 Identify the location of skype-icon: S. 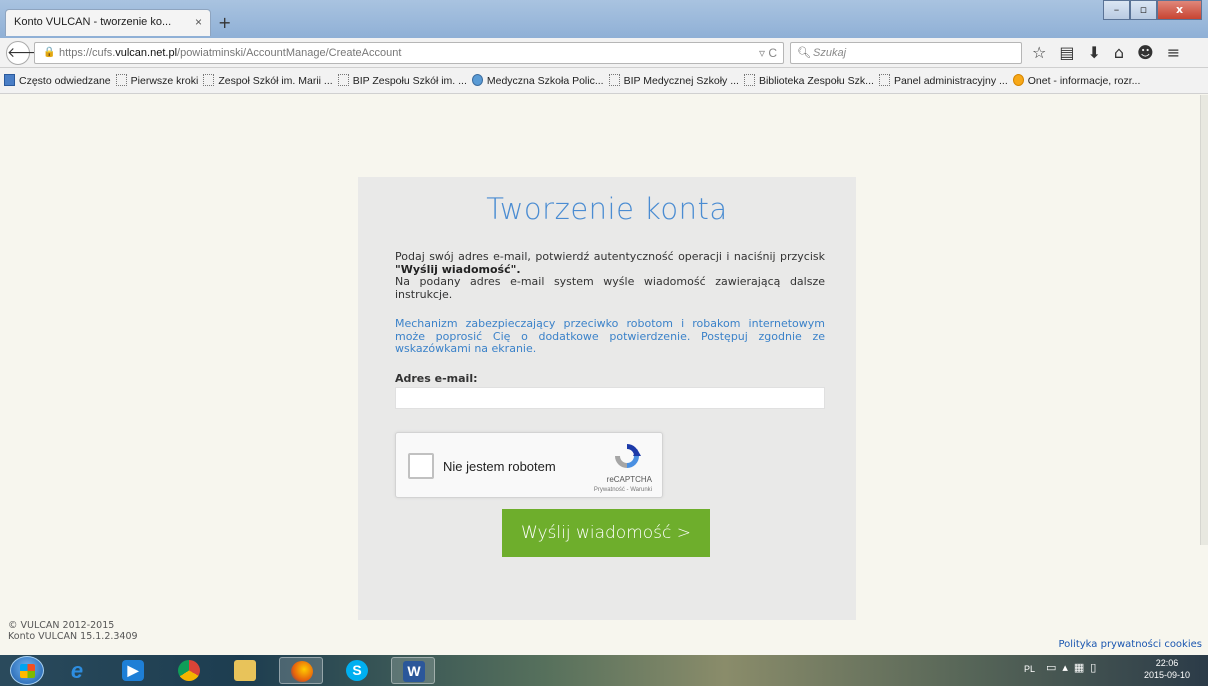
(357, 670).